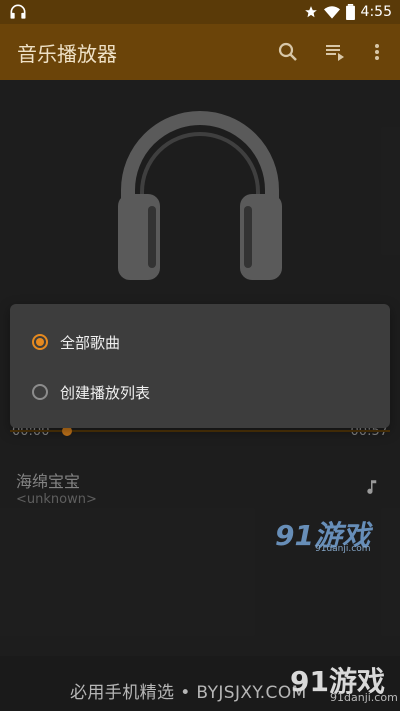 This screenshot has width=400, height=711. I want to click on headphones-icon, so click(18, 11).